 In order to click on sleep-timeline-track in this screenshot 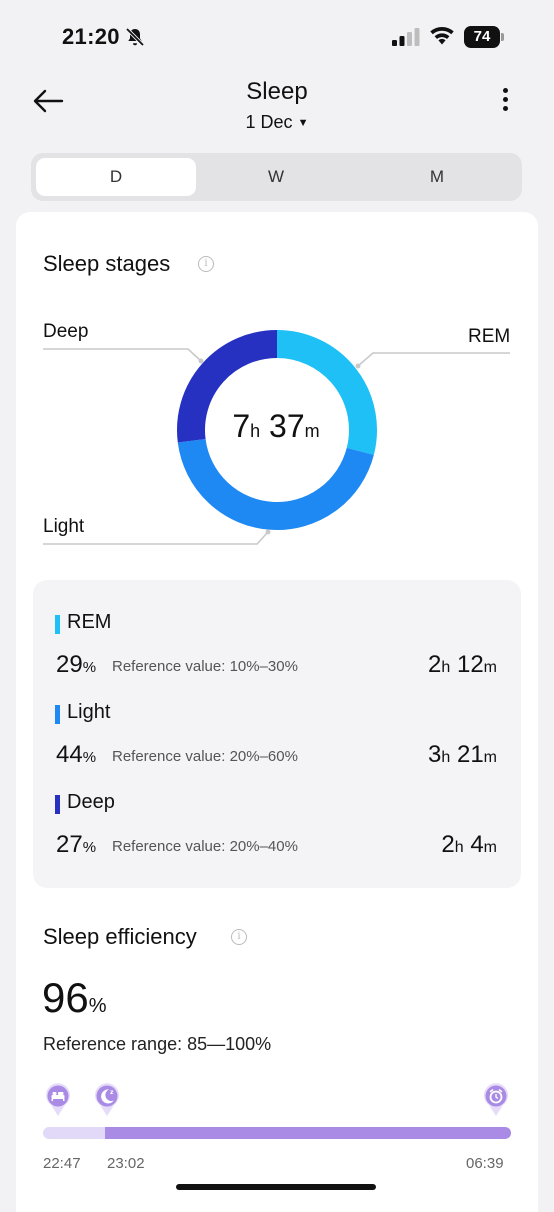, I will do `click(277, 1133)`.